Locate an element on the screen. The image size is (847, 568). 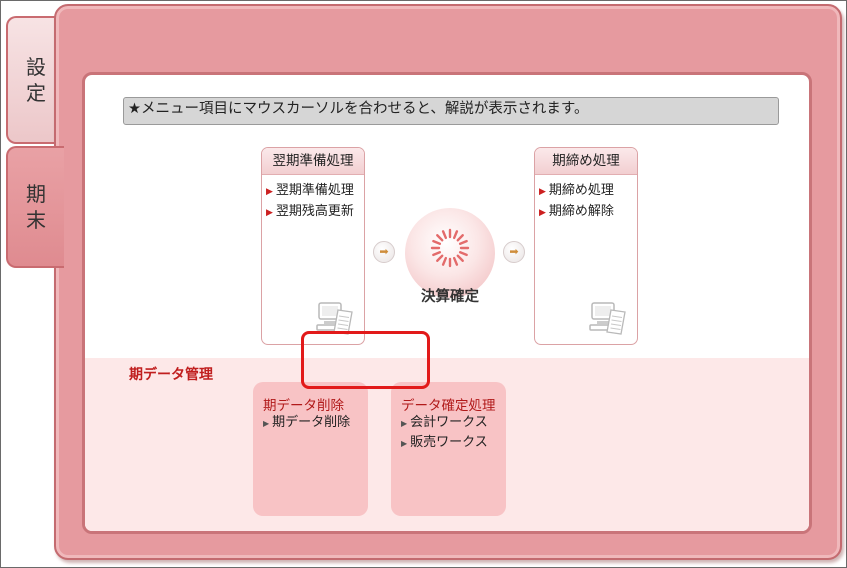
menu-item-label: 期締め処理 is located at coordinates (581, 190).